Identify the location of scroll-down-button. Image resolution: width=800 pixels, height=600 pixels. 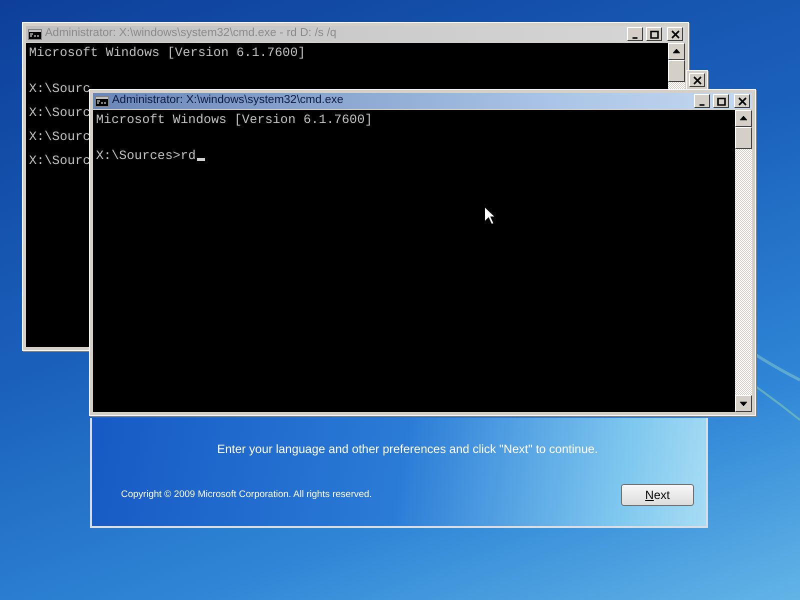
(743, 403).